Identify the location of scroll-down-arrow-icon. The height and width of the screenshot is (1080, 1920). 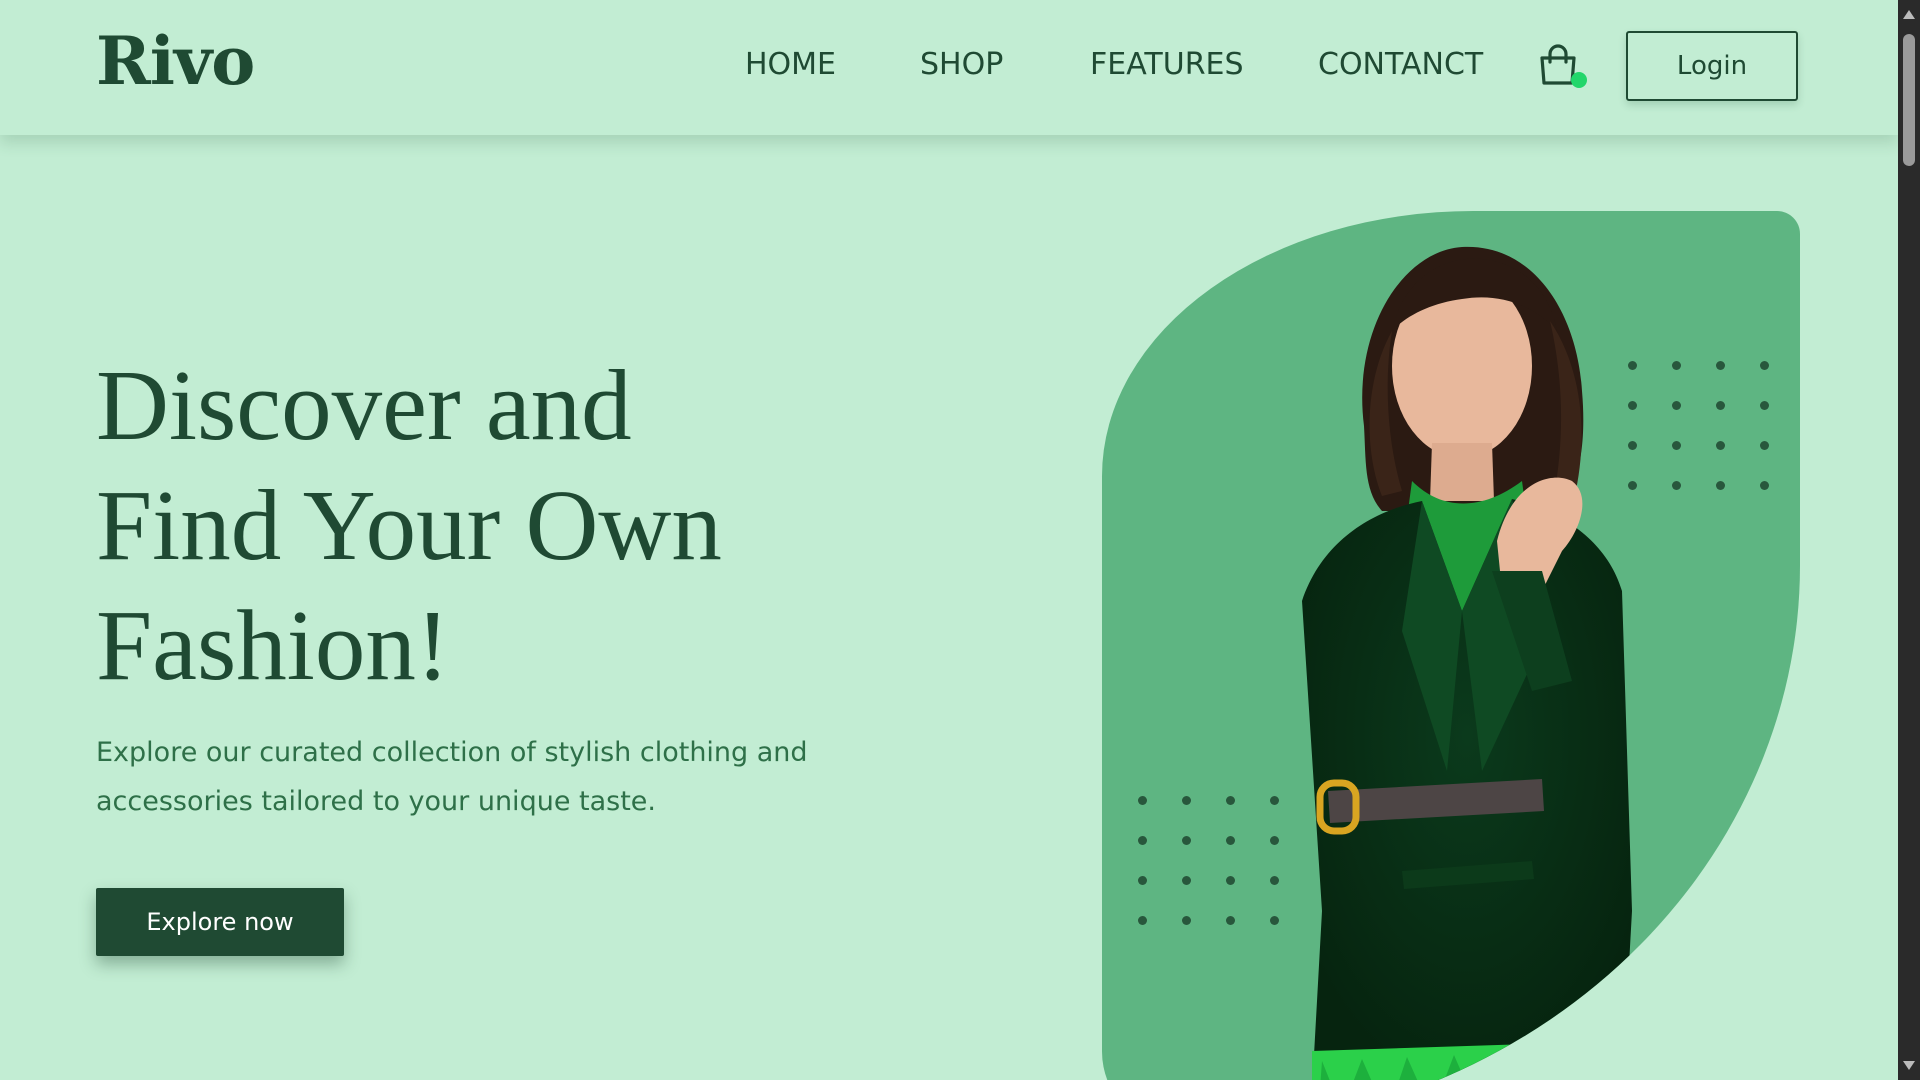
(1909, 1065).